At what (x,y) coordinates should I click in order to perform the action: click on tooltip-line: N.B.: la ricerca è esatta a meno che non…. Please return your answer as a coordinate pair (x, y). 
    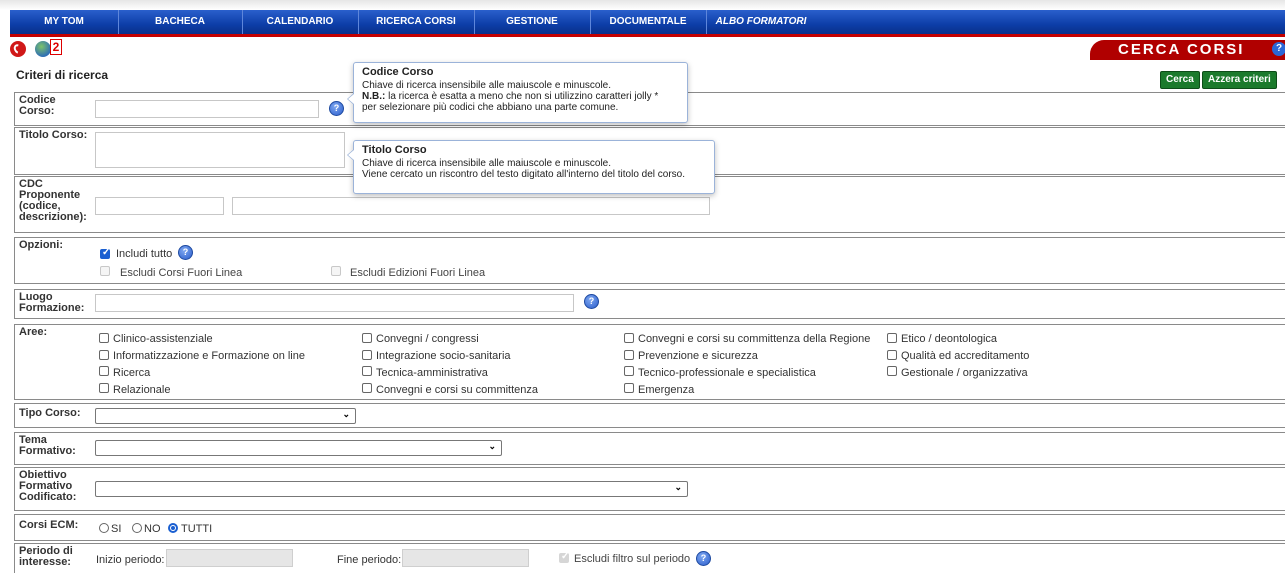
    Looking at the image, I should click on (520, 96).